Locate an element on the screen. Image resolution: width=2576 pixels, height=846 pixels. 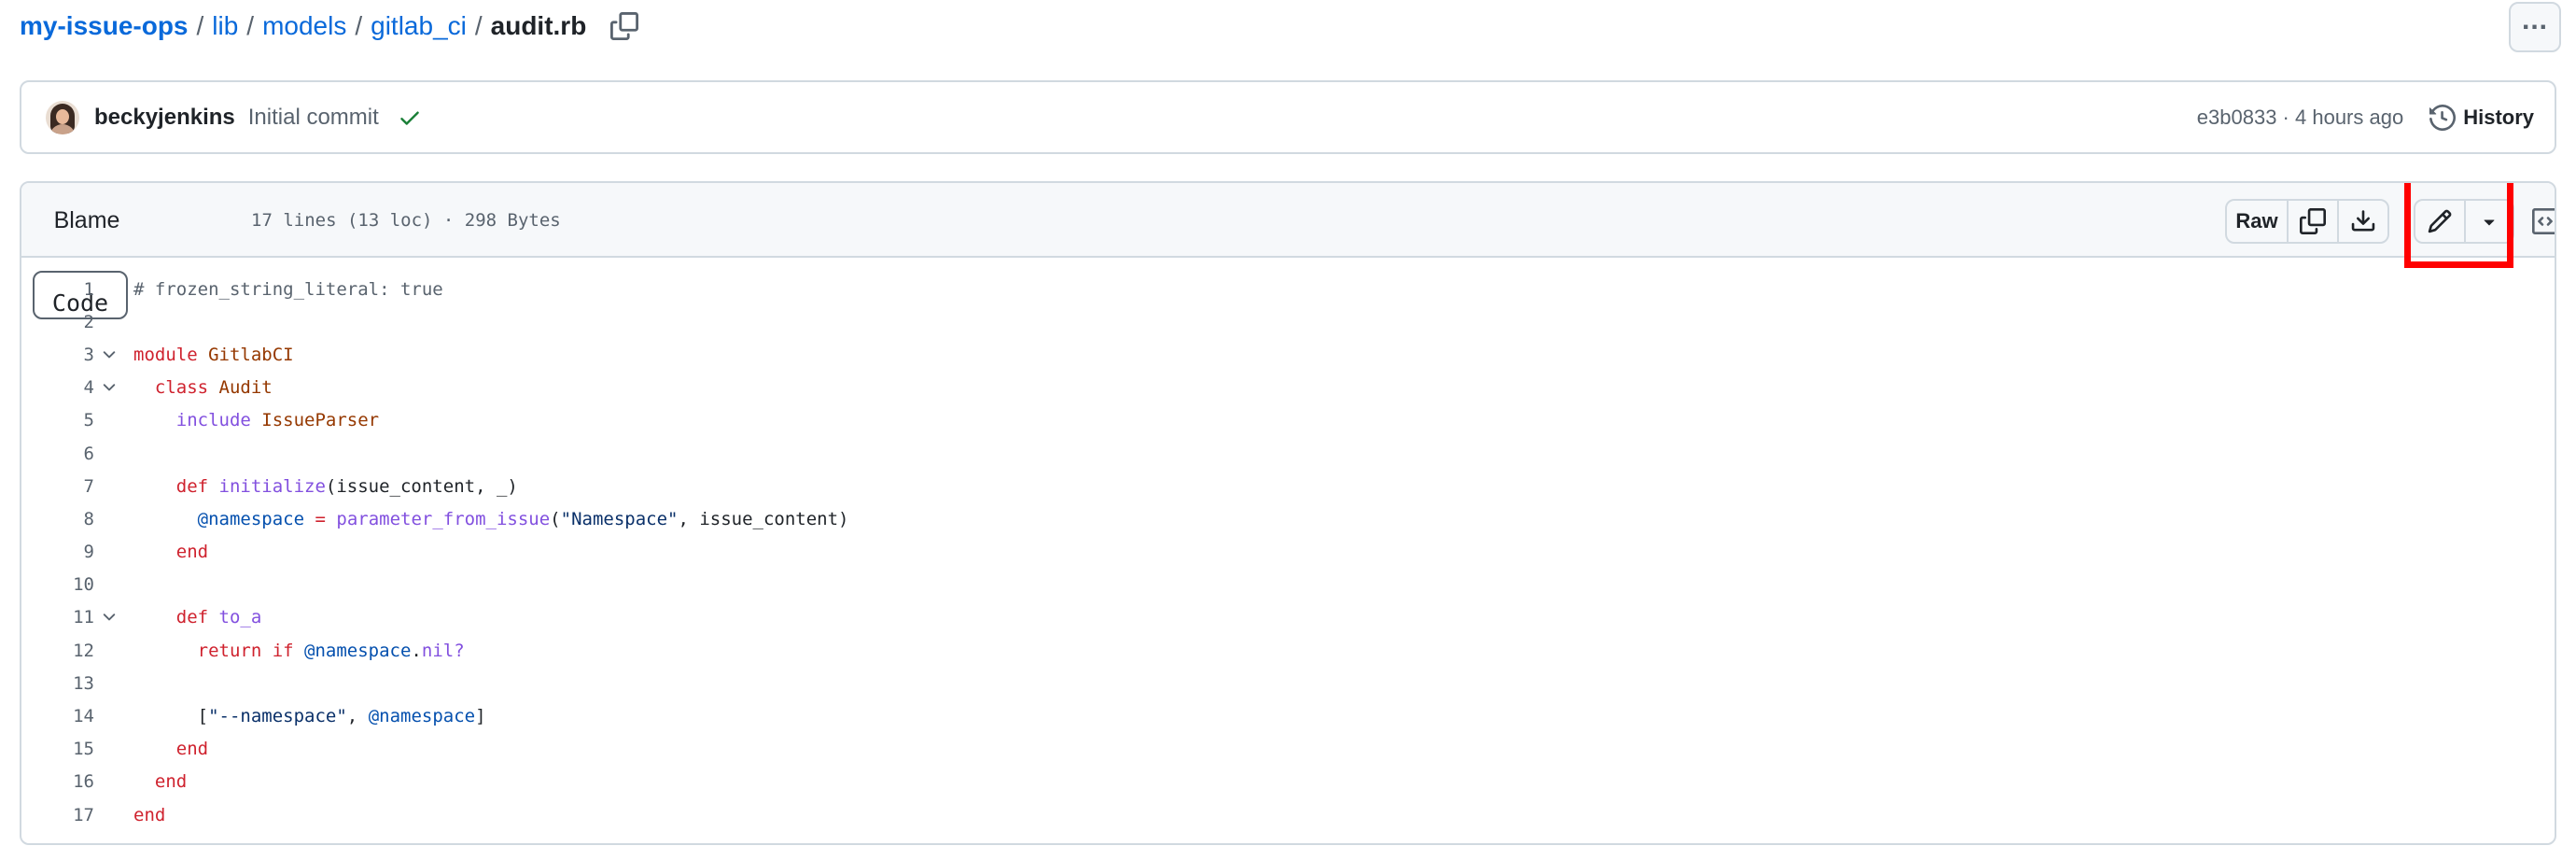
history-button: History is located at coordinates (2481, 118).